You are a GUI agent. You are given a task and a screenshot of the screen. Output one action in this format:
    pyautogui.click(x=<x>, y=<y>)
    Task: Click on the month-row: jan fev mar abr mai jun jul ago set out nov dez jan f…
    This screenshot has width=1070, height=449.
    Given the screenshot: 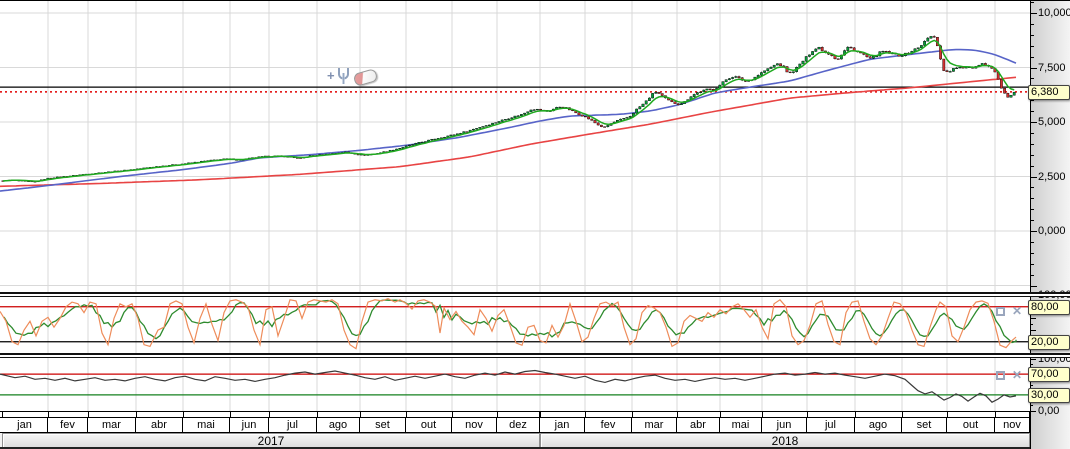 What is the action you would take?
    pyautogui.click(x=515, y=425)
    